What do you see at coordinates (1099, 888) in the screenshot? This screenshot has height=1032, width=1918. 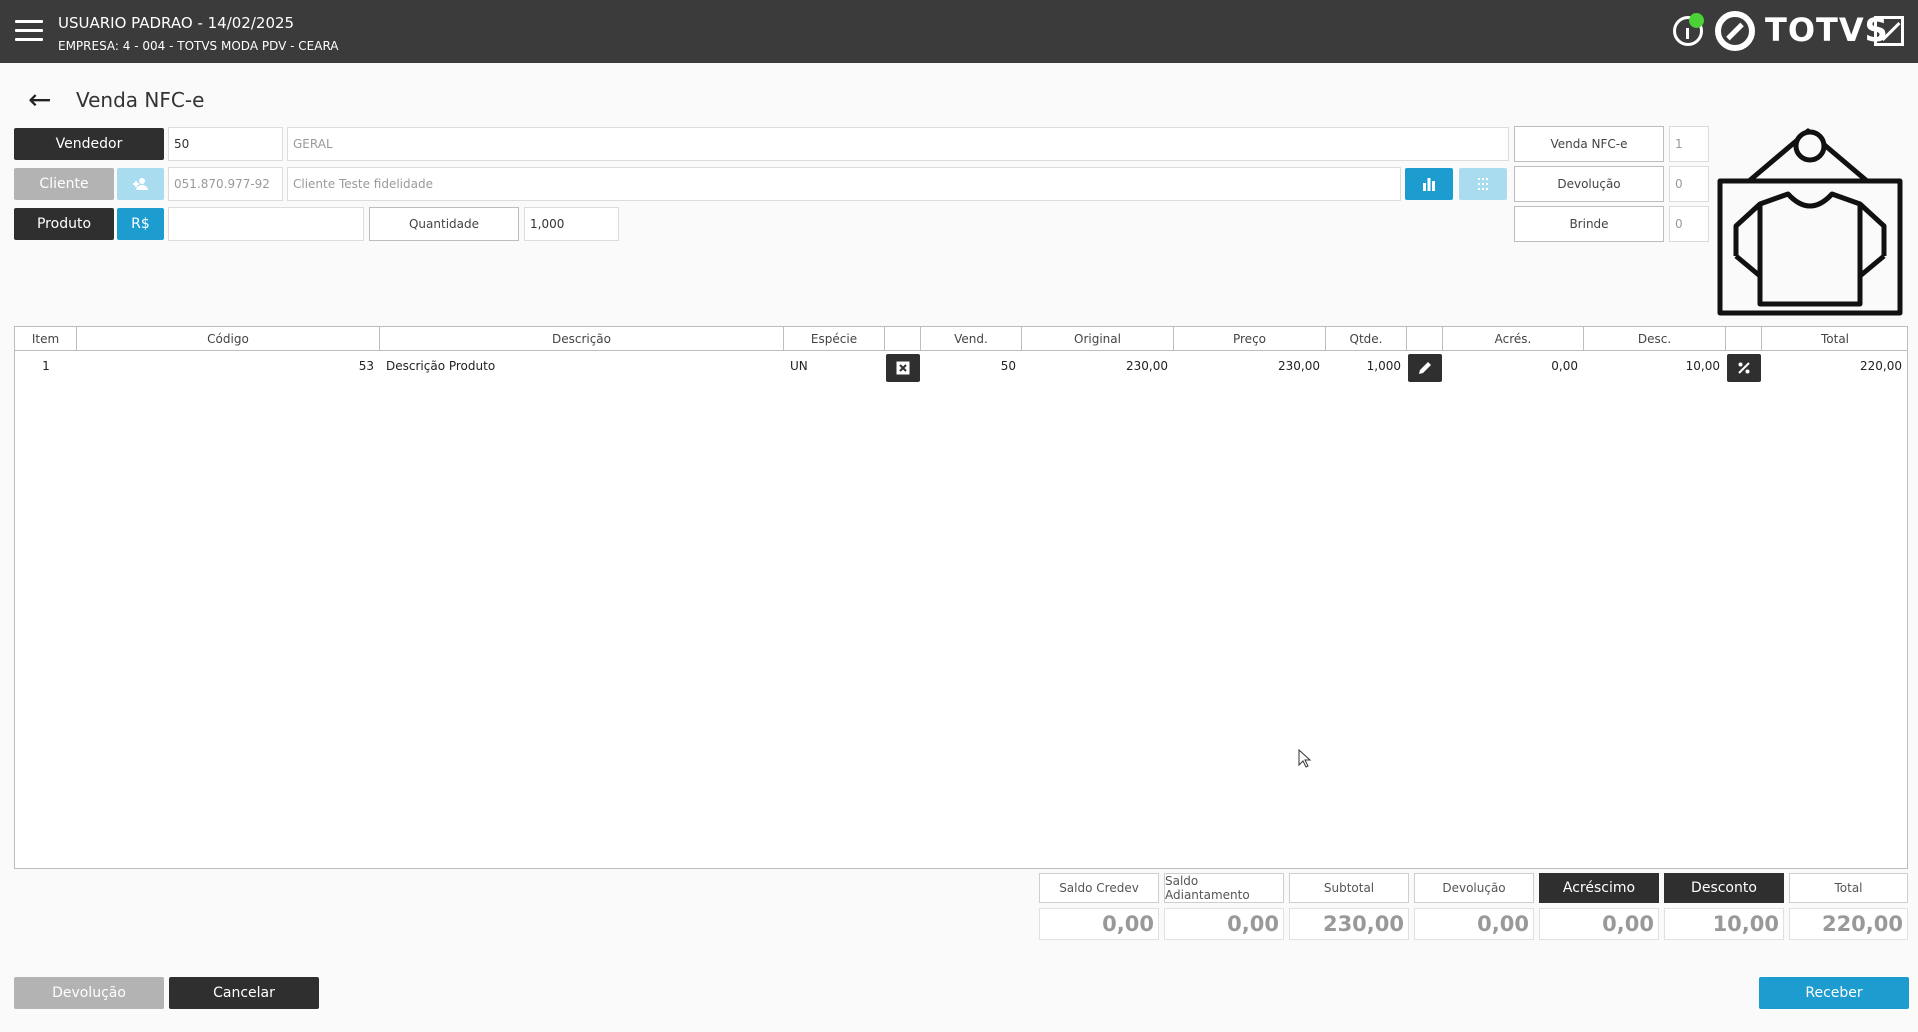 I see `total-label-saldo-credev: Saldo Credev` at bounding box center [1099, 888].